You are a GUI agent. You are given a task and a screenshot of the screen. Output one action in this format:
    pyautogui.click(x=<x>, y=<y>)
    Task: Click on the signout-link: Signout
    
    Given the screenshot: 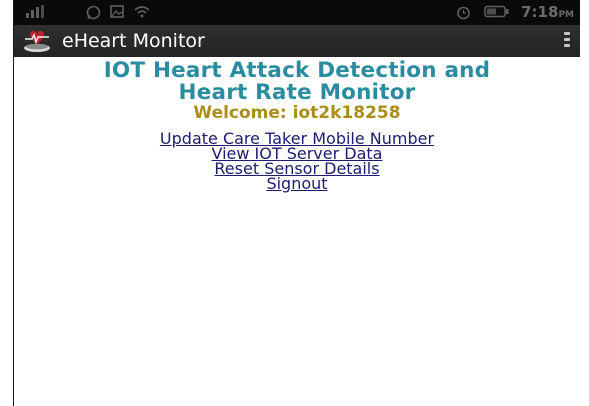 What is the action you would take?
    pyautogui.click(x=297, y=184)
    